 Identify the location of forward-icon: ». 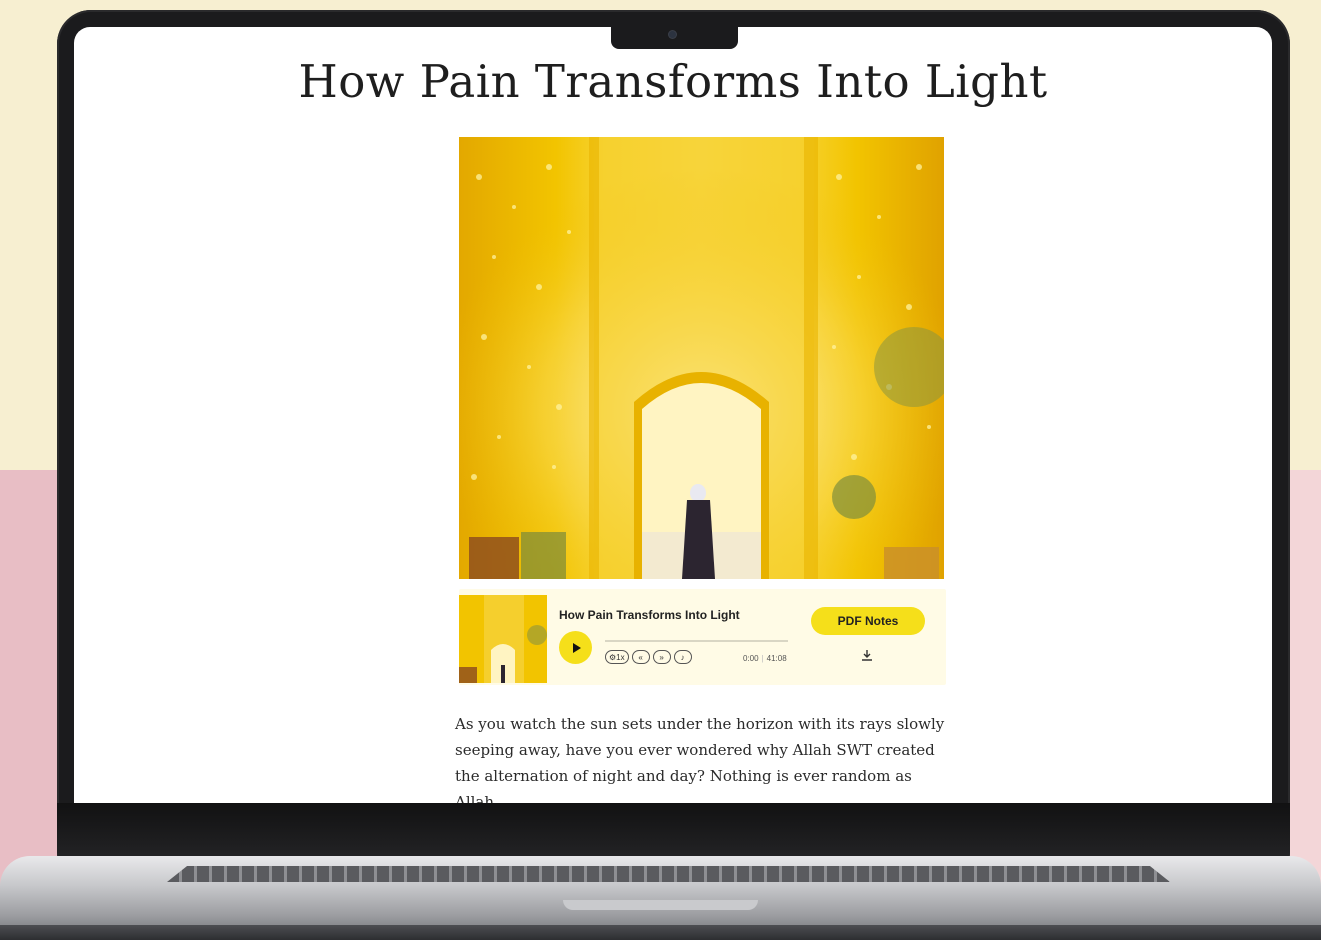
(661, 657).